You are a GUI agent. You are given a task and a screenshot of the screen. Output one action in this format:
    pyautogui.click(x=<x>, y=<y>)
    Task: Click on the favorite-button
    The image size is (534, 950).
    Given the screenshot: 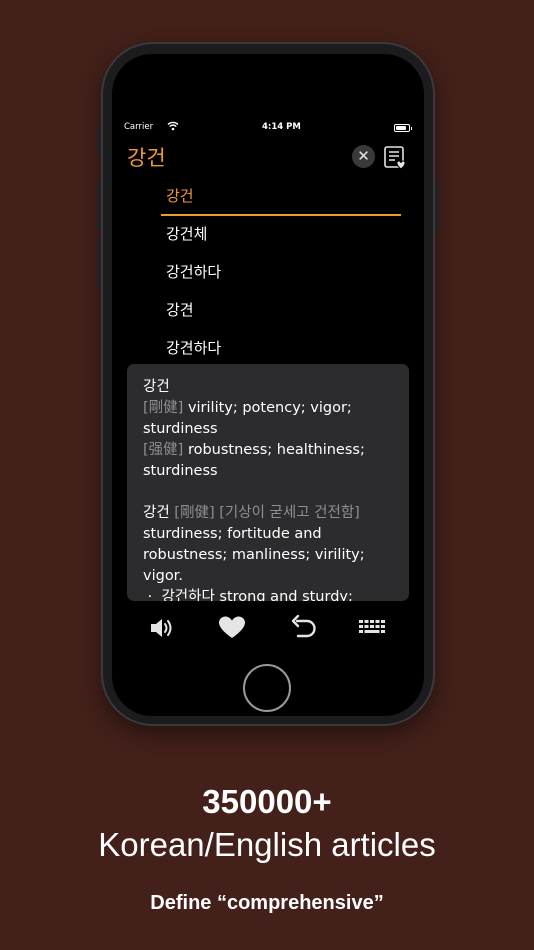 What is the action you would take?
    pyautogui.click(x=232, y=628)
    